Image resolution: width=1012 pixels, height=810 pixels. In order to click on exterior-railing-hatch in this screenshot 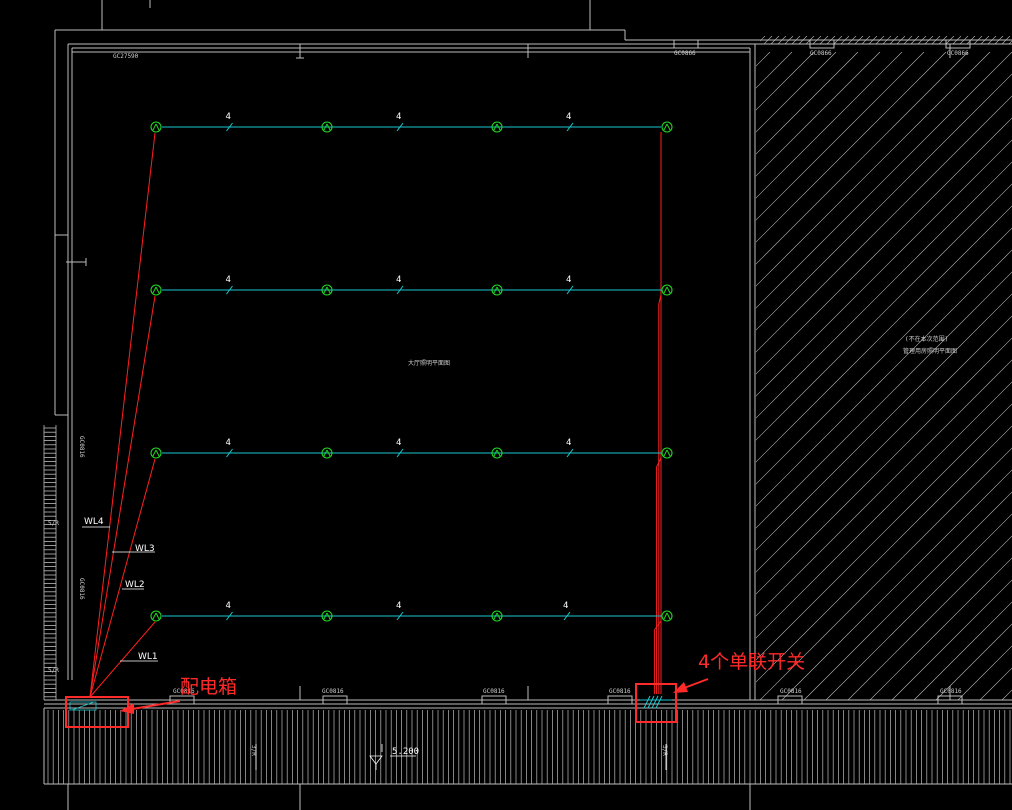, I will do `click(529, 747)`.